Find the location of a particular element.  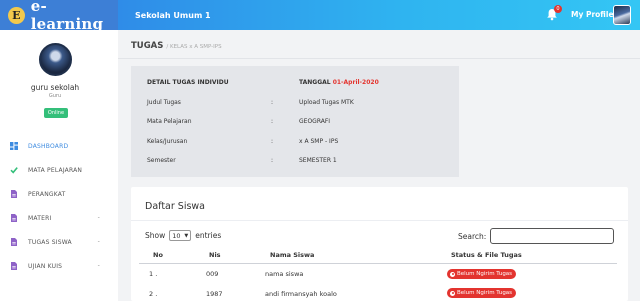

column-header-status: Status & File Tugas is located at coordinates (486, 255).